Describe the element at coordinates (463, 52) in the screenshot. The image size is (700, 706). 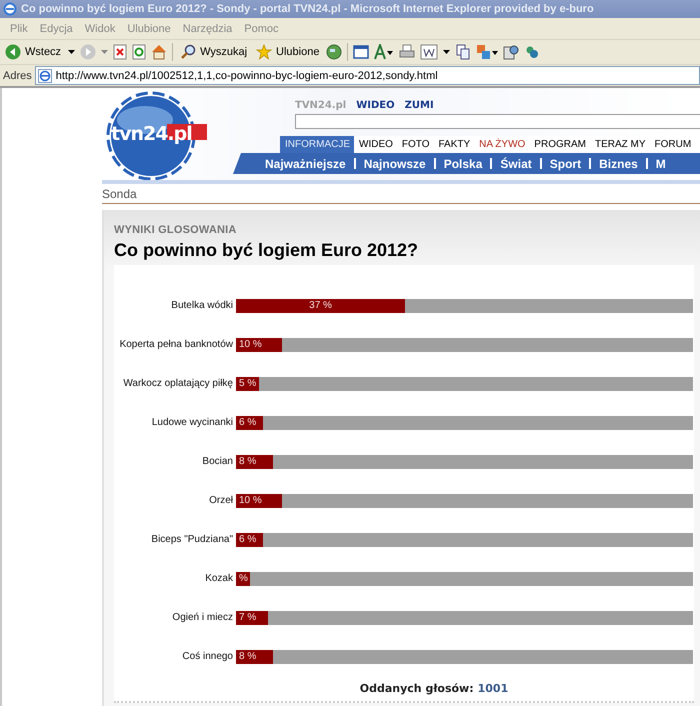
I see `copy-icon` at that location.